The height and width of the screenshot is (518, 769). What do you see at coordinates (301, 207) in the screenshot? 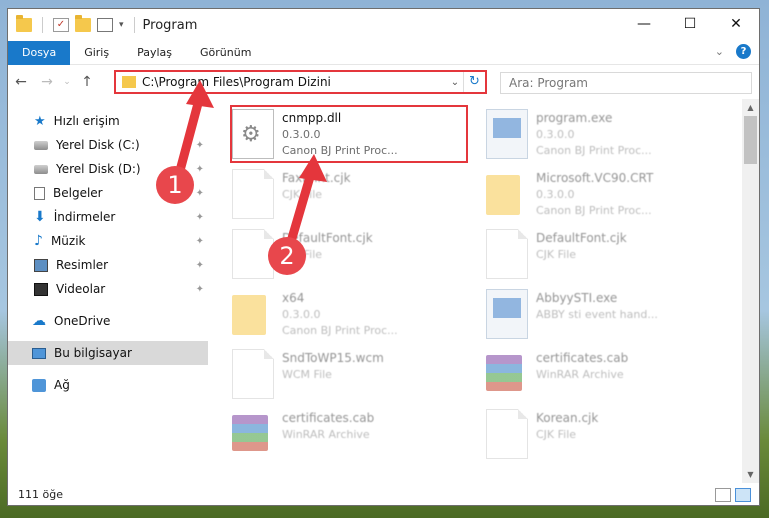
I see `arrow-2-shaft` at bounding box center [301, 207].